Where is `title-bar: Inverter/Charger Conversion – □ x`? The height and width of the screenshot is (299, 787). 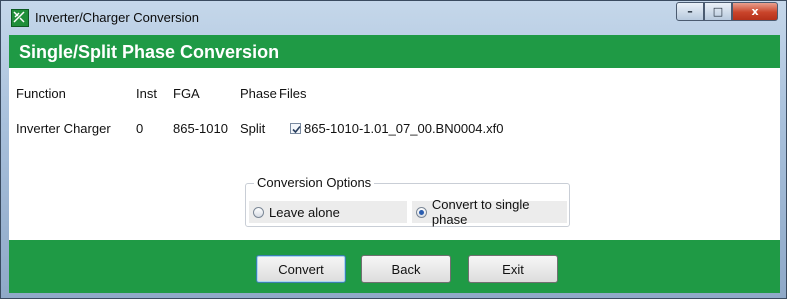
title-bar: Inverter/Charger Conversion – □ x is located at coordinates (393, 18).